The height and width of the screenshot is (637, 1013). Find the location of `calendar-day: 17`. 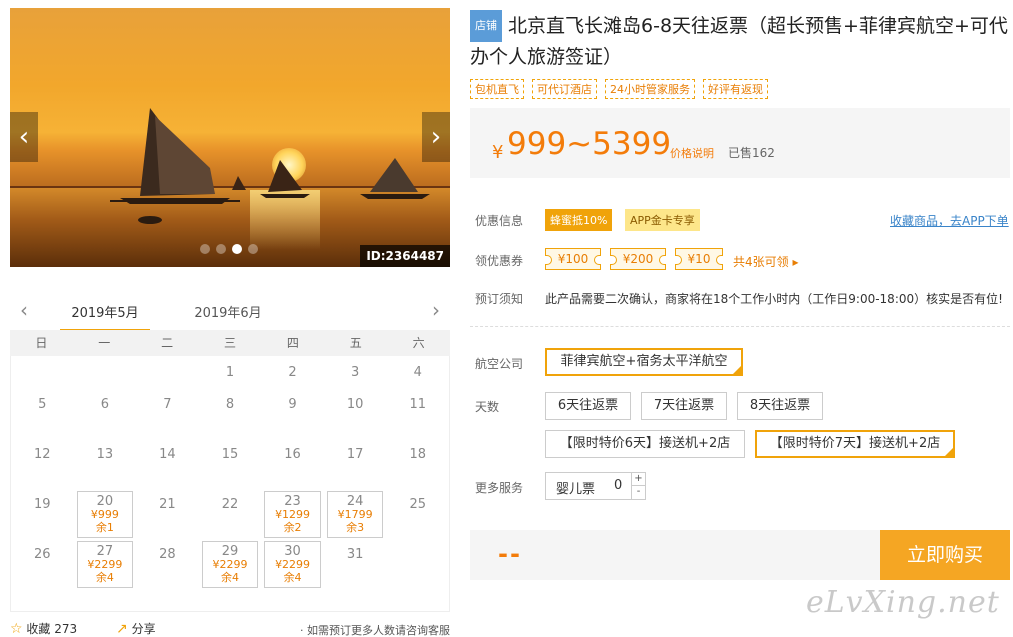

calendar-day: 17 is located at coordinates (355, 454).